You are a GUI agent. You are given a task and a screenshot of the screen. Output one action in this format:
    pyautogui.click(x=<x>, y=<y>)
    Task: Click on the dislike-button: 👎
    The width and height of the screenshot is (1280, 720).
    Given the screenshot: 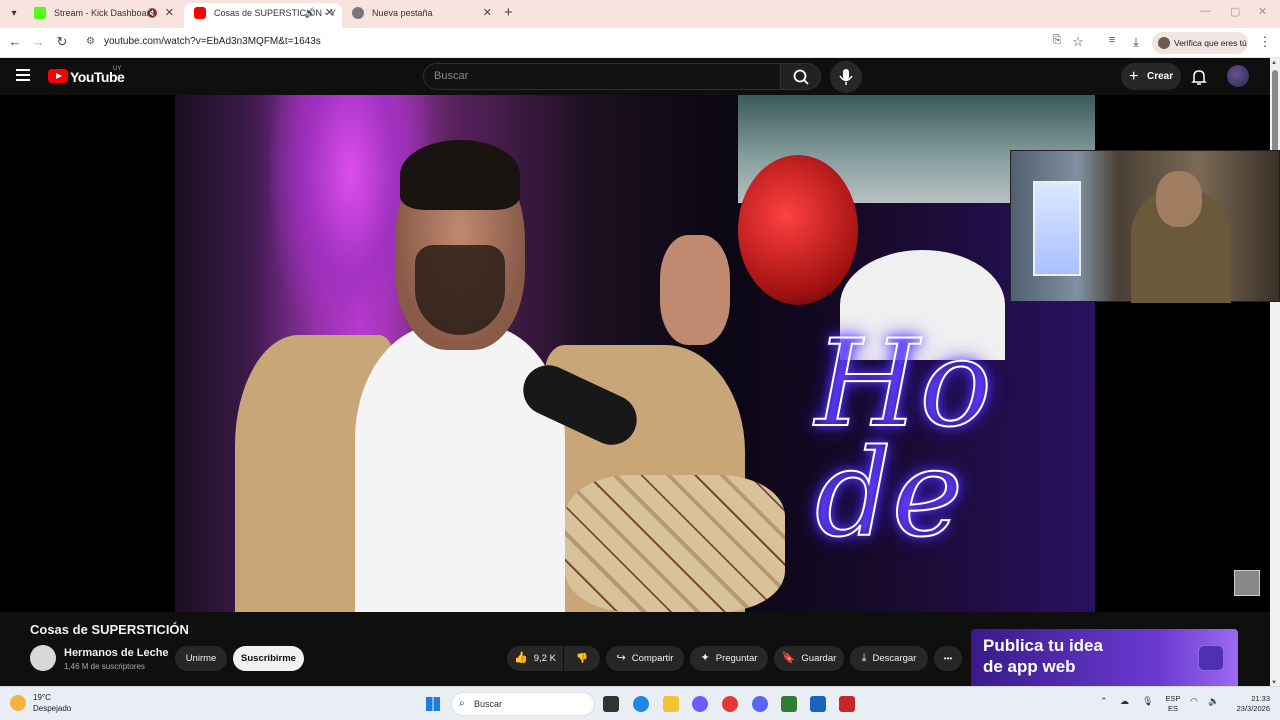 What is the action you would take?
    pyautogui.click(x=582, y=658)
    